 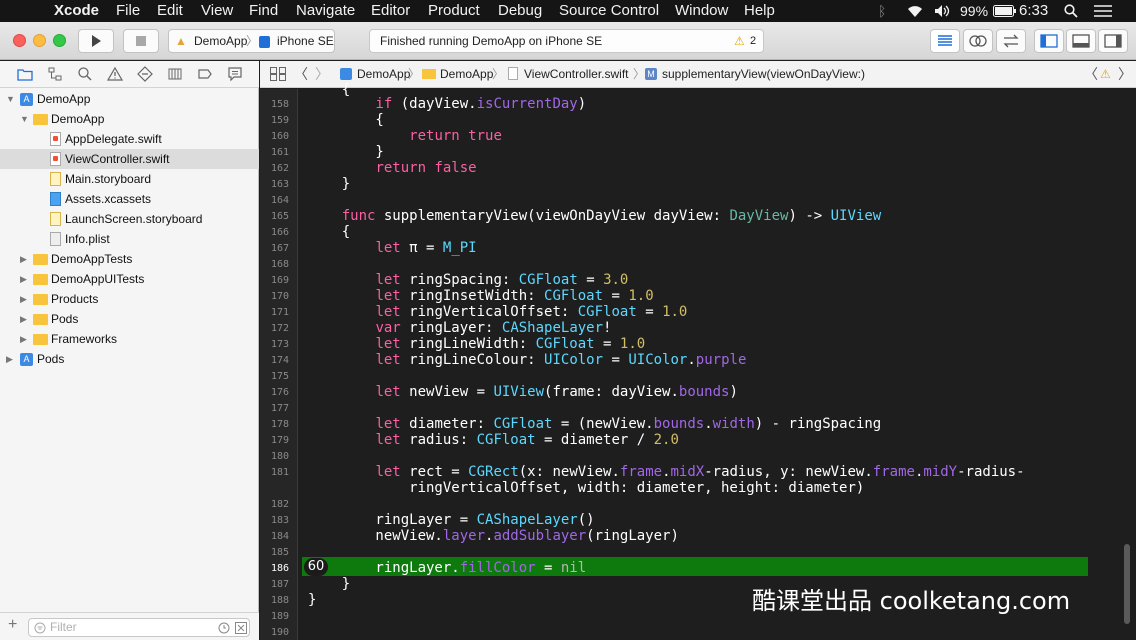 What do you see at coordinates (129, 199) in the screenshot?
I see `tree-item-assets: Assets.xcassets` at bounding box center [129, 199].